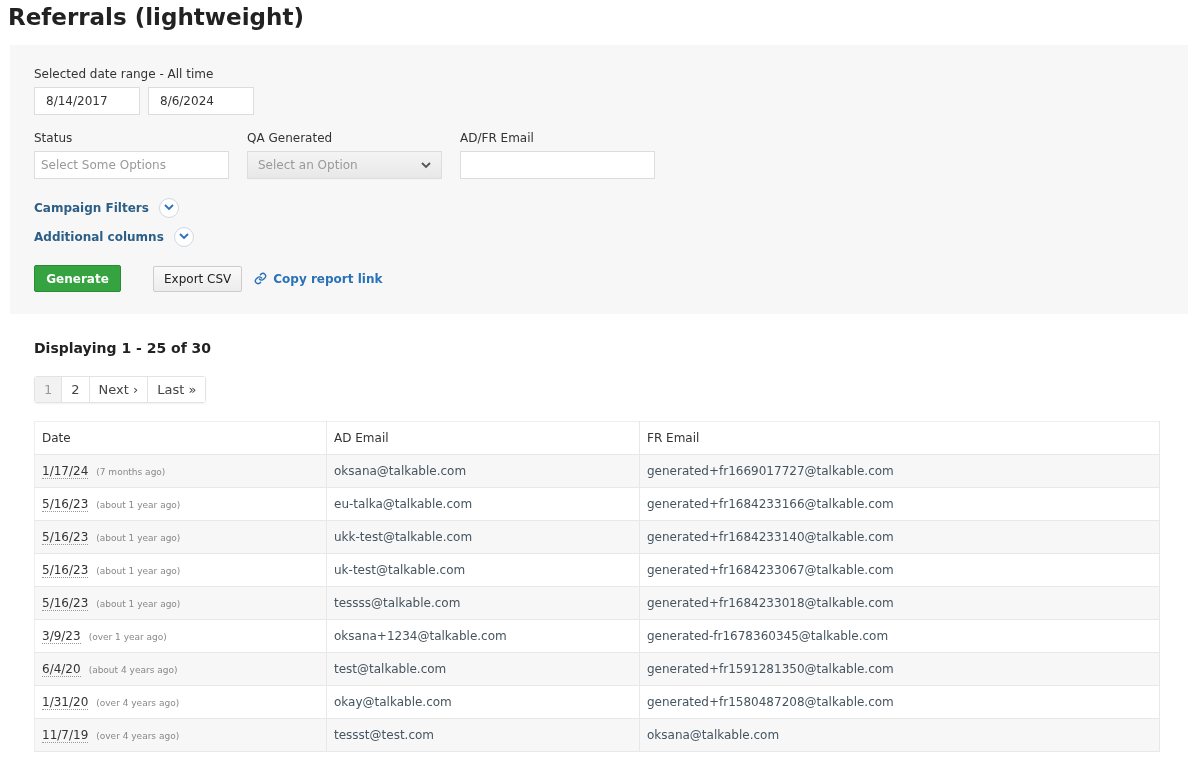  I want to click on table-cell: oksana+1234@talkable.com, so click(483, 636).